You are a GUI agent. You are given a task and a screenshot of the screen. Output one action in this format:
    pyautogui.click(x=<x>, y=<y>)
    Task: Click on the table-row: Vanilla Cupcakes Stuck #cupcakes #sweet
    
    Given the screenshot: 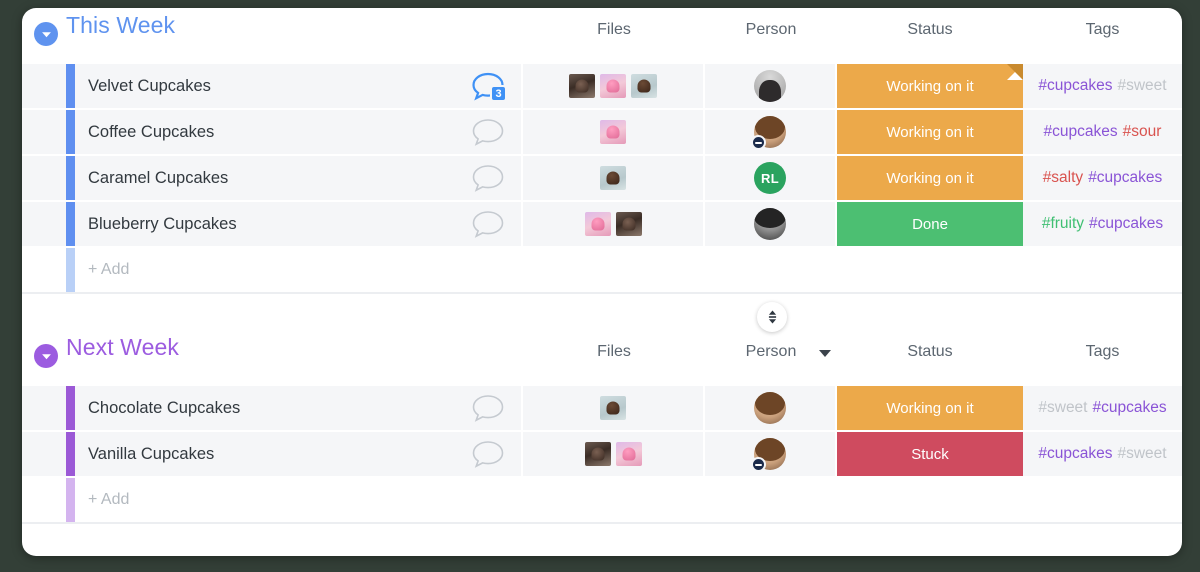 What is the action you would take?
    pyautogui.click(x=602, y=455)
    